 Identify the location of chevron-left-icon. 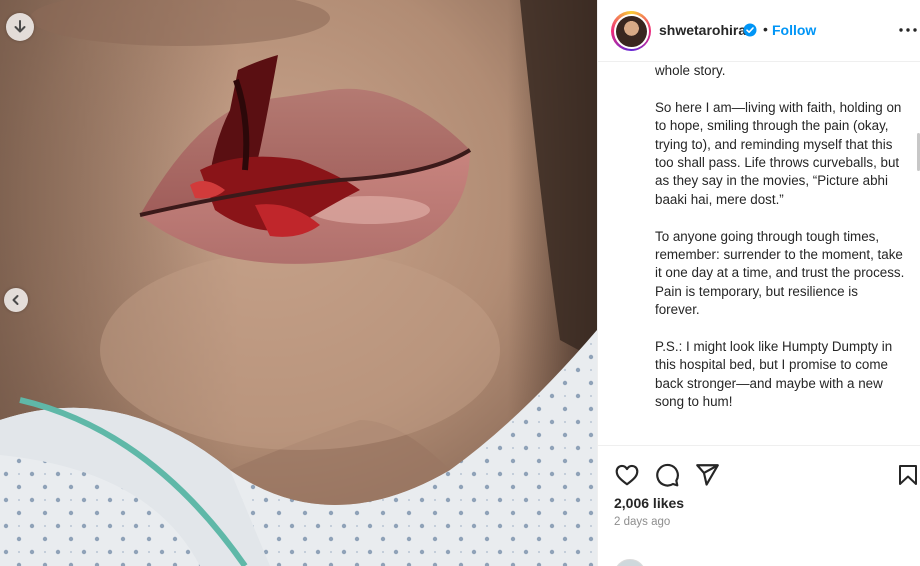
(15, 300).